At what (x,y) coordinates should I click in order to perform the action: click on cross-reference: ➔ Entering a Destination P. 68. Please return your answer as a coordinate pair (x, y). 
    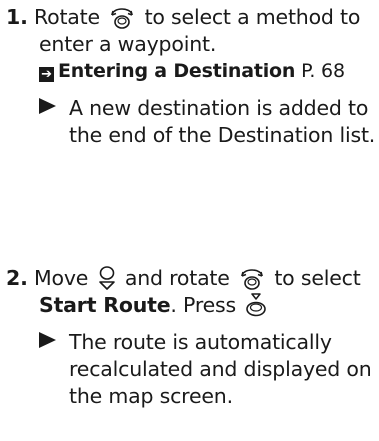
    Looking at the image, I should click on (190, 71).